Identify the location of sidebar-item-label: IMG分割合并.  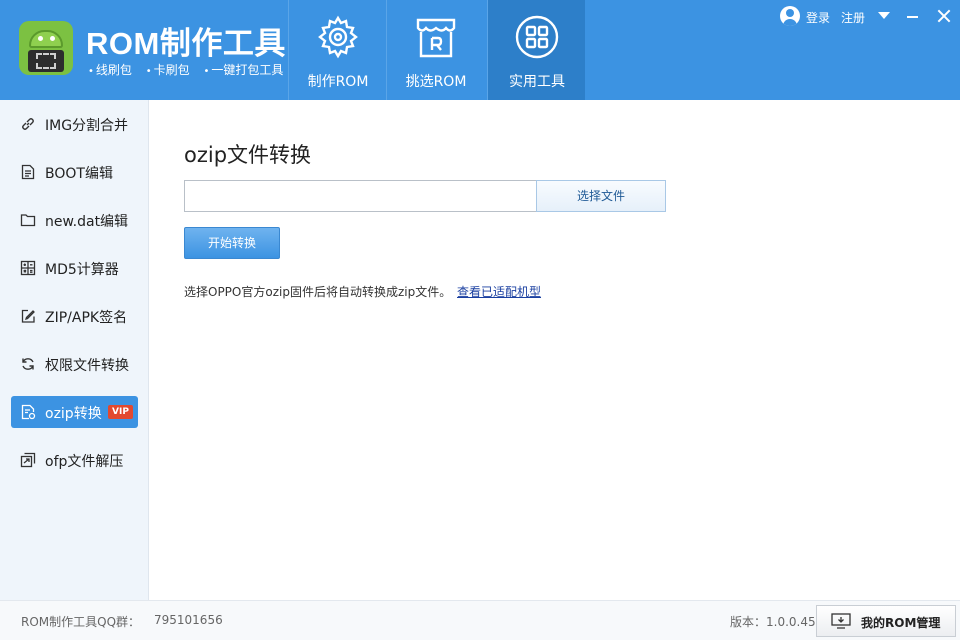
(87, 126).